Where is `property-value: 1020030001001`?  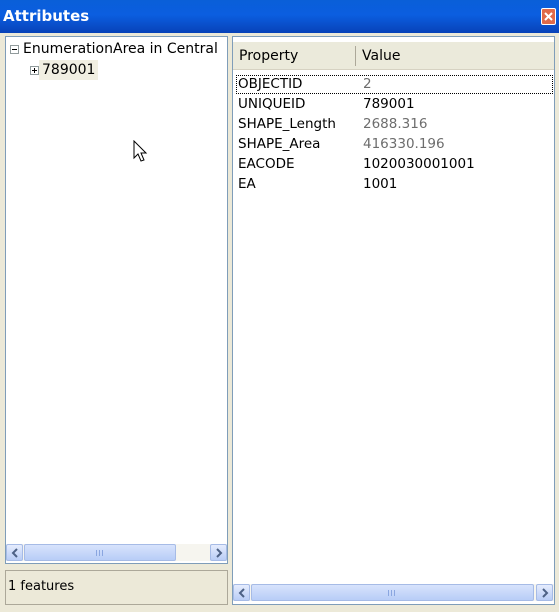
property-value: 1020030001001 is located at coordinates (419, 164).